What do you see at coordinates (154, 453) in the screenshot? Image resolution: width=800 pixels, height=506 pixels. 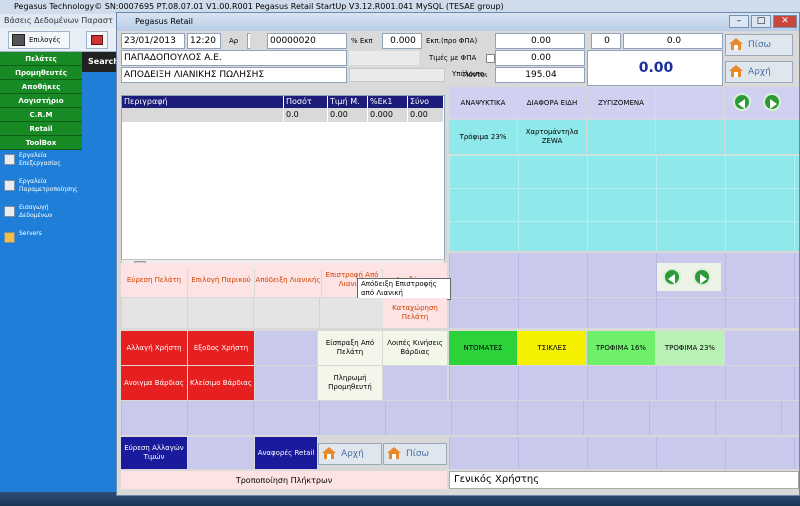 I see `find-price-changes-button: Εύρεση Αλλαγών Τιμών` at bounding box center [154, 453].